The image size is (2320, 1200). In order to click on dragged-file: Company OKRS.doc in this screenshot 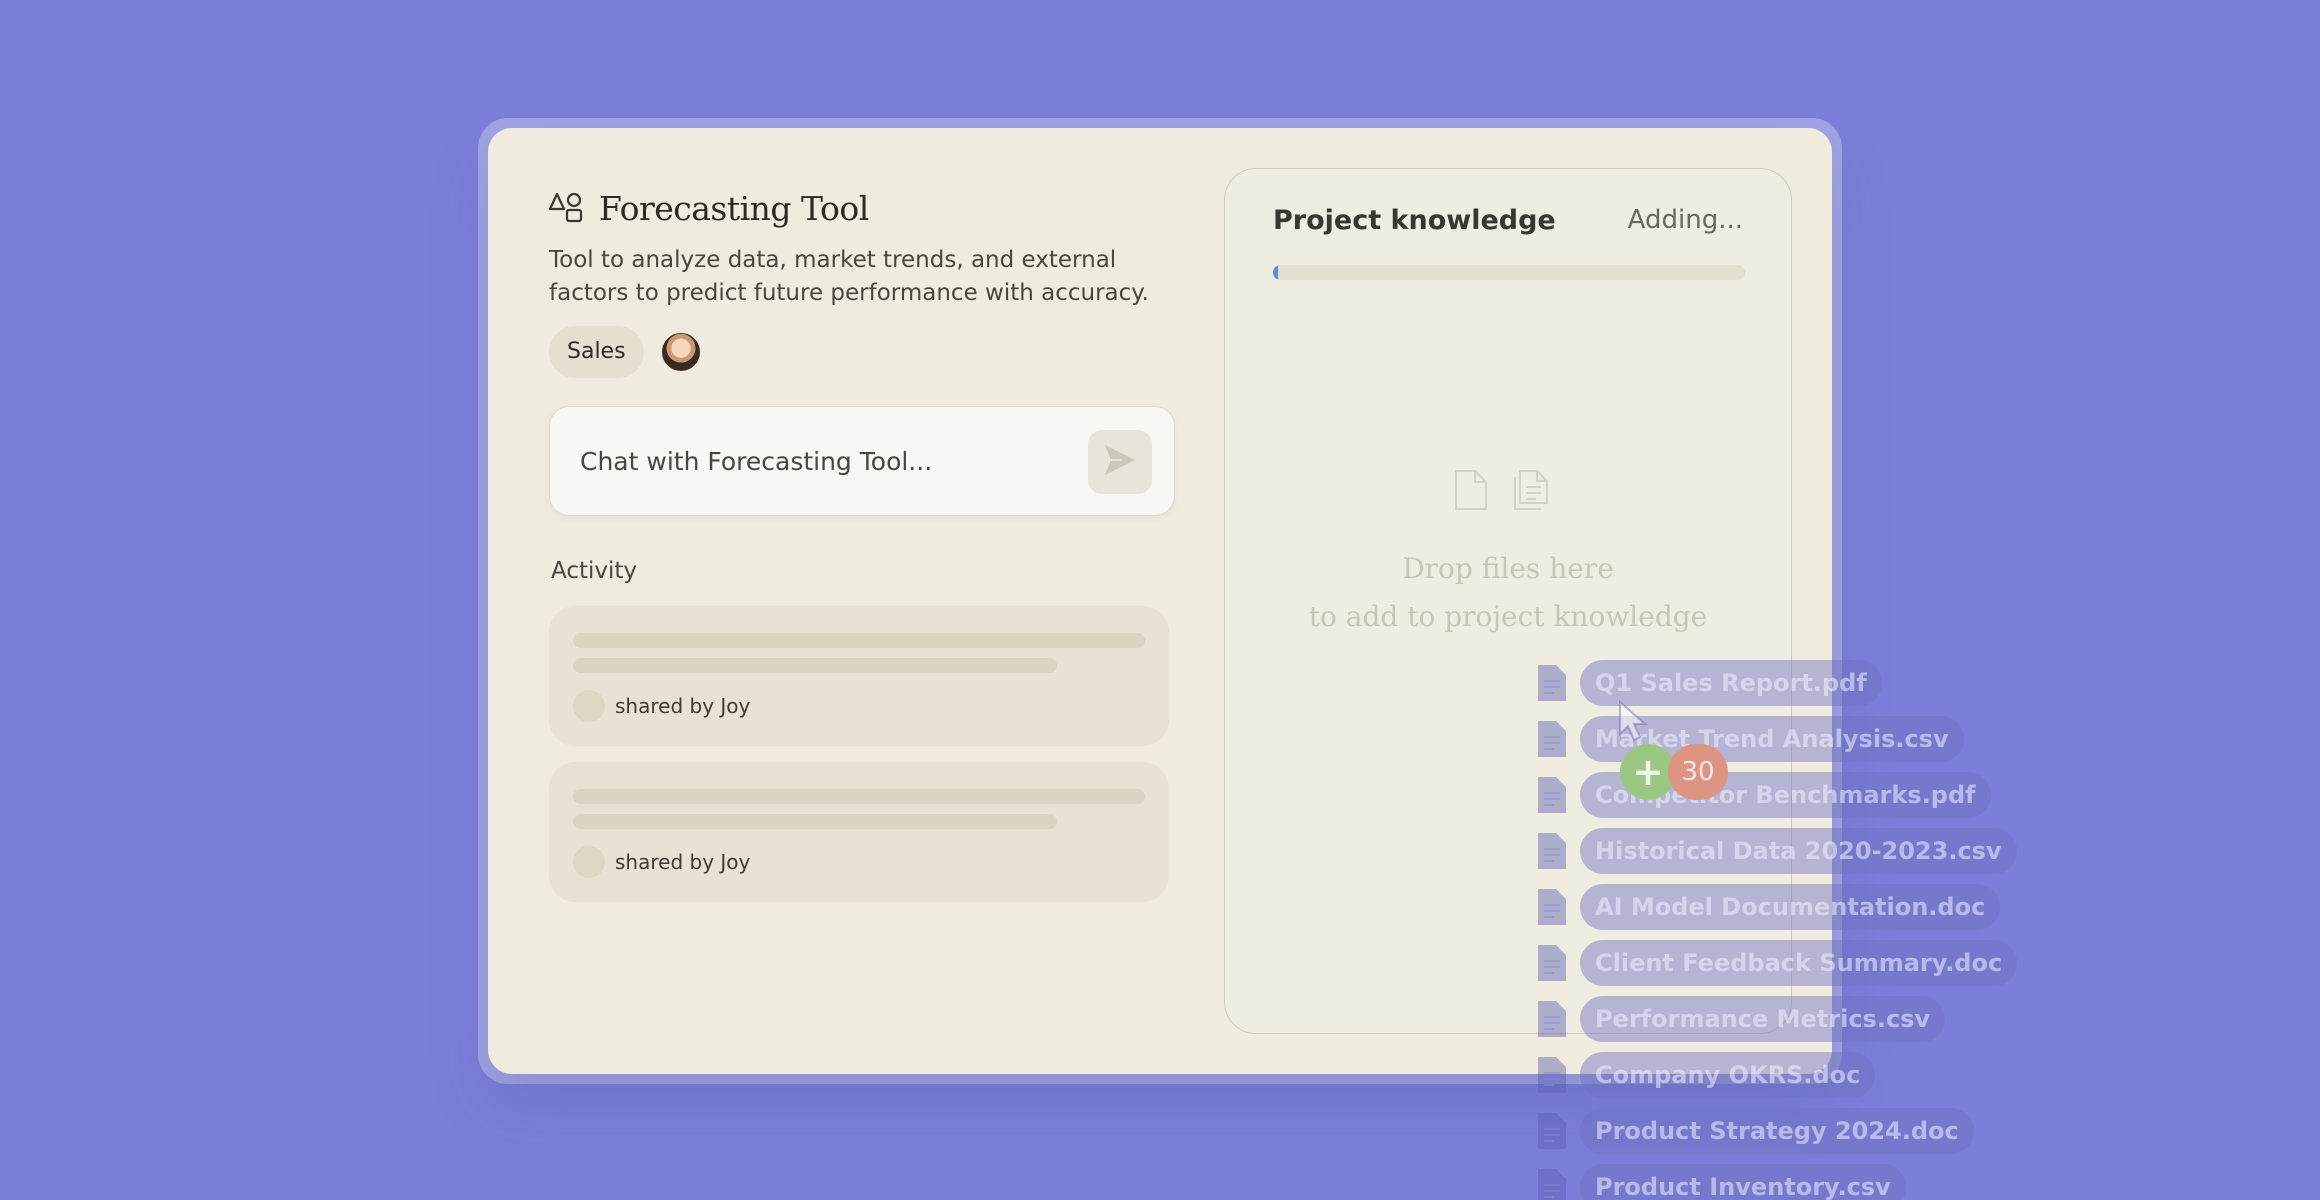, I will do `click(1706, 1075)`.